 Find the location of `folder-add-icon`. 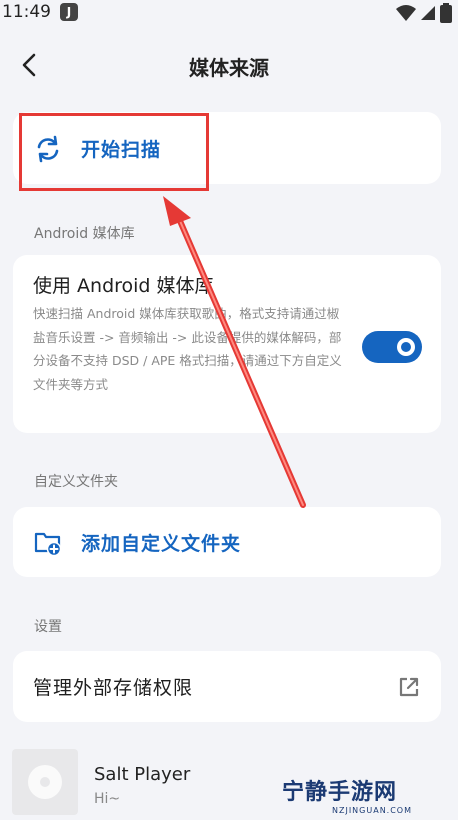

folder-add-icon is located at coordinates (48, 544).